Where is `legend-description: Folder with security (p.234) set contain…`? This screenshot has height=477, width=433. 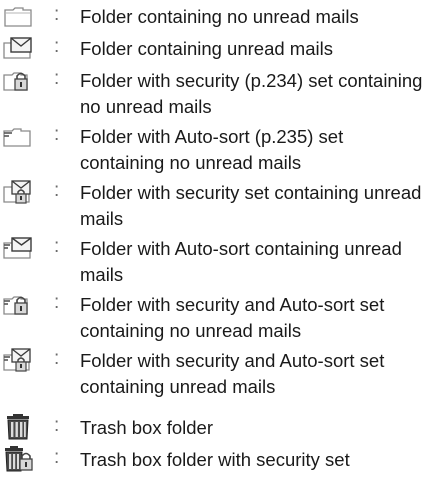
legend-description: Folder with security (p.234) set contain… is located at coordinates (251, 93).